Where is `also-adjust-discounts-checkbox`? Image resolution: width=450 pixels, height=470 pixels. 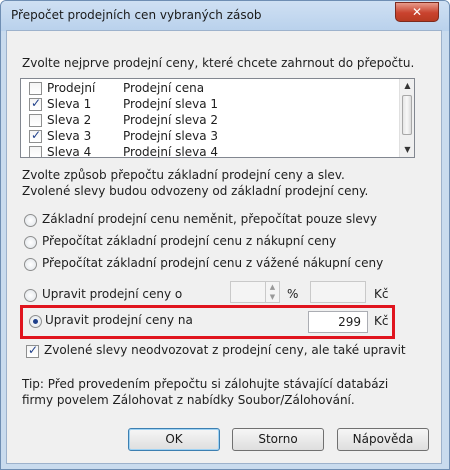 also-adjust-discounts-checkbox is located at coordinates (32, 350).